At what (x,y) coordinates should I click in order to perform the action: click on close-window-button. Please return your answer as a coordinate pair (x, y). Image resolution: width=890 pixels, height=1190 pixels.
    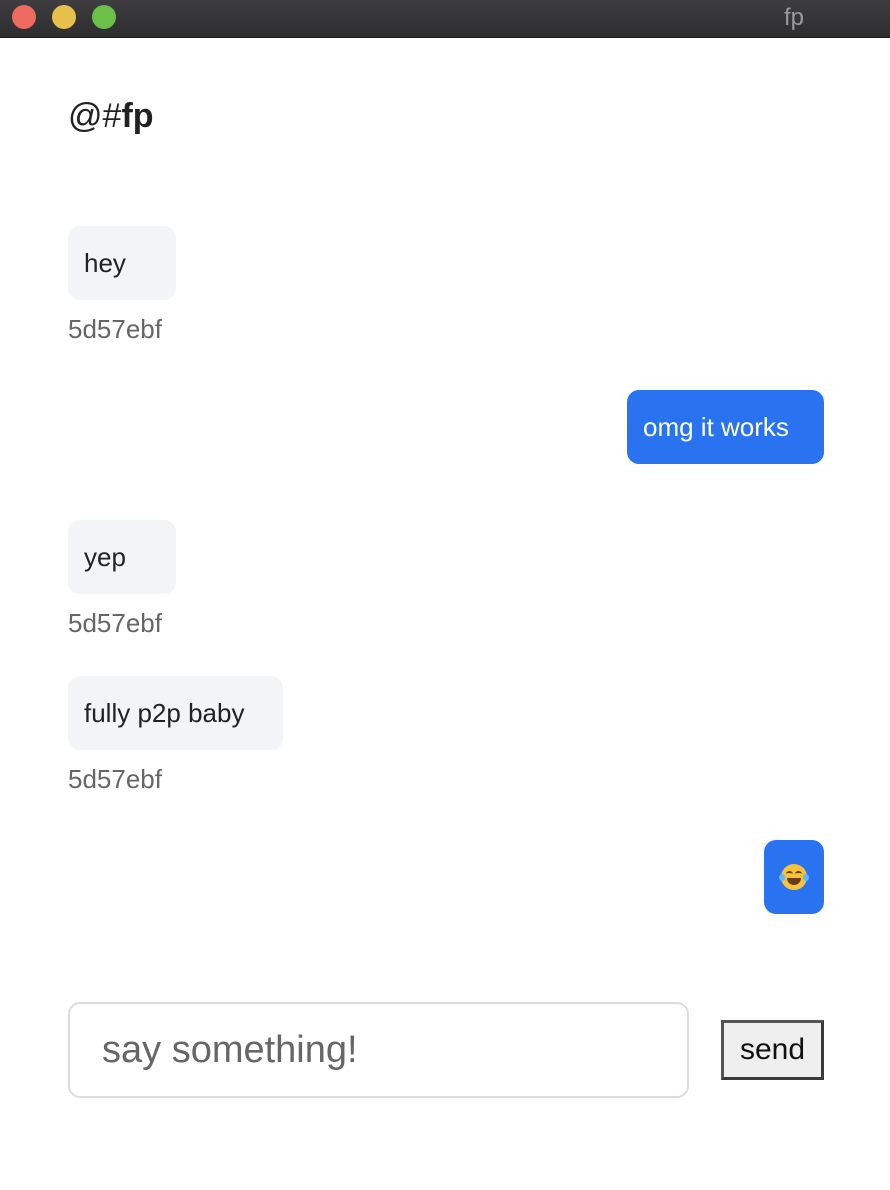
    Looking at the image, I should click on (24, 17).